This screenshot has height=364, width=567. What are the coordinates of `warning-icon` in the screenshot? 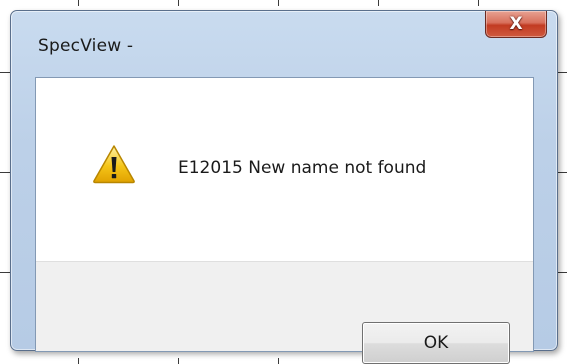 It's located at (114, 164).